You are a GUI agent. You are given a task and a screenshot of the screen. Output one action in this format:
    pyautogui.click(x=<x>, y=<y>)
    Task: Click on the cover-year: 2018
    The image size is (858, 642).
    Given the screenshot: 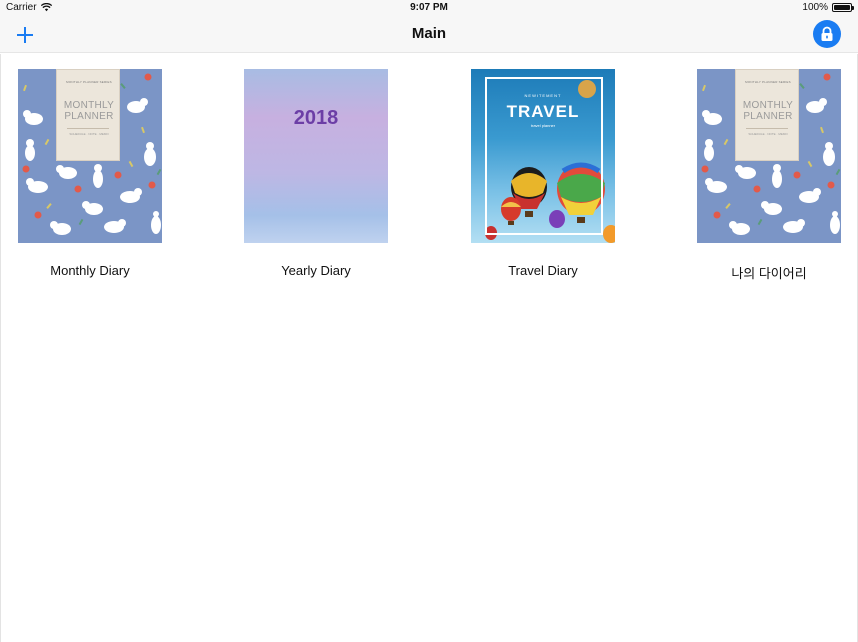 What is the action you would take?
    pyautogui.click(x=316, y=118)
    